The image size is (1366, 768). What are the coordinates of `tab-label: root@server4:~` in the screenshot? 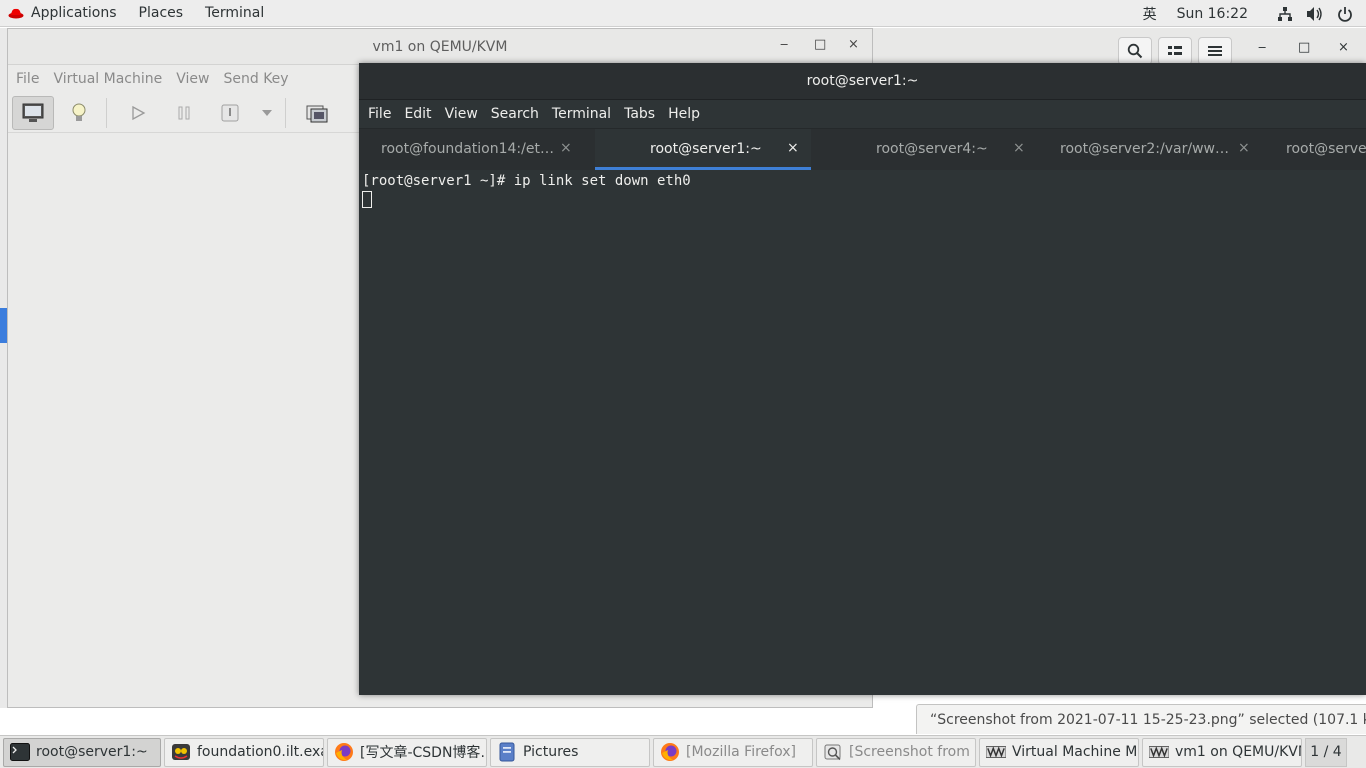 It's located at (932, 149).